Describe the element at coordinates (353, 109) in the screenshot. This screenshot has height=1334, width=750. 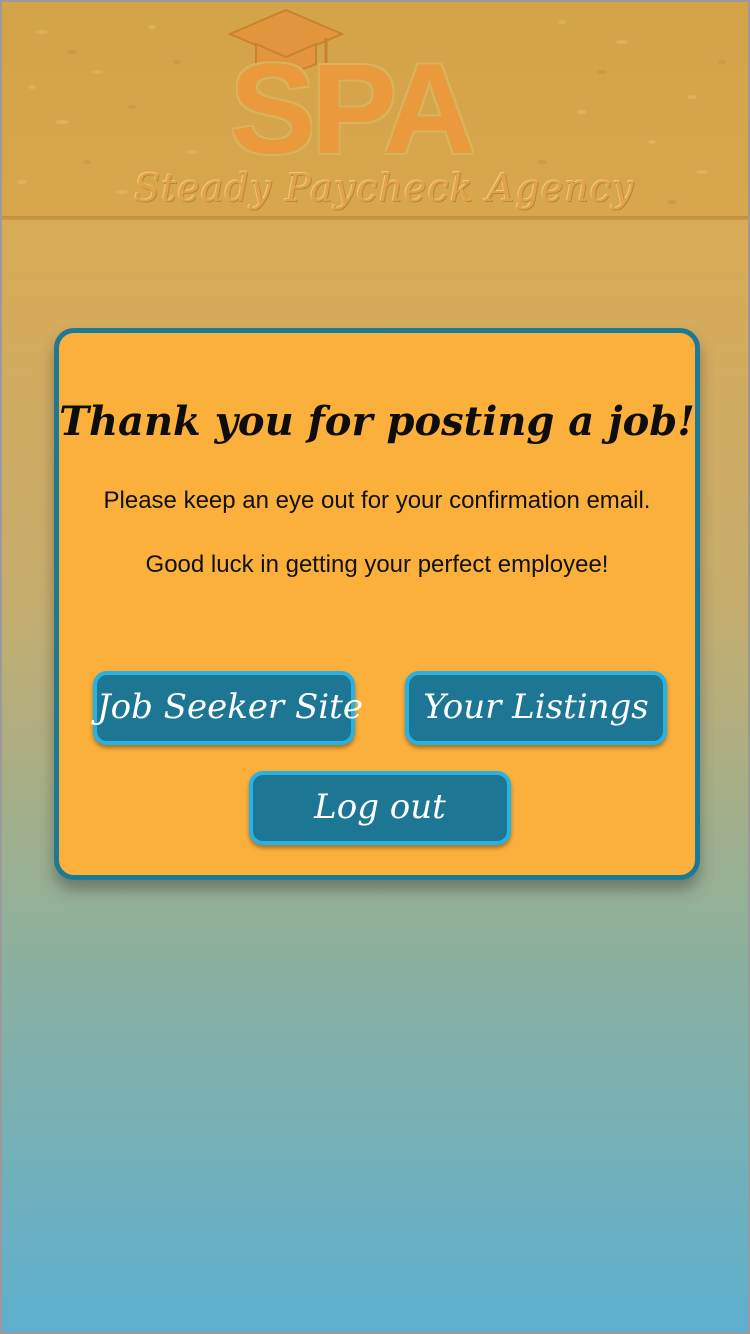
I see `logo-wordmark: SPA` at that location.